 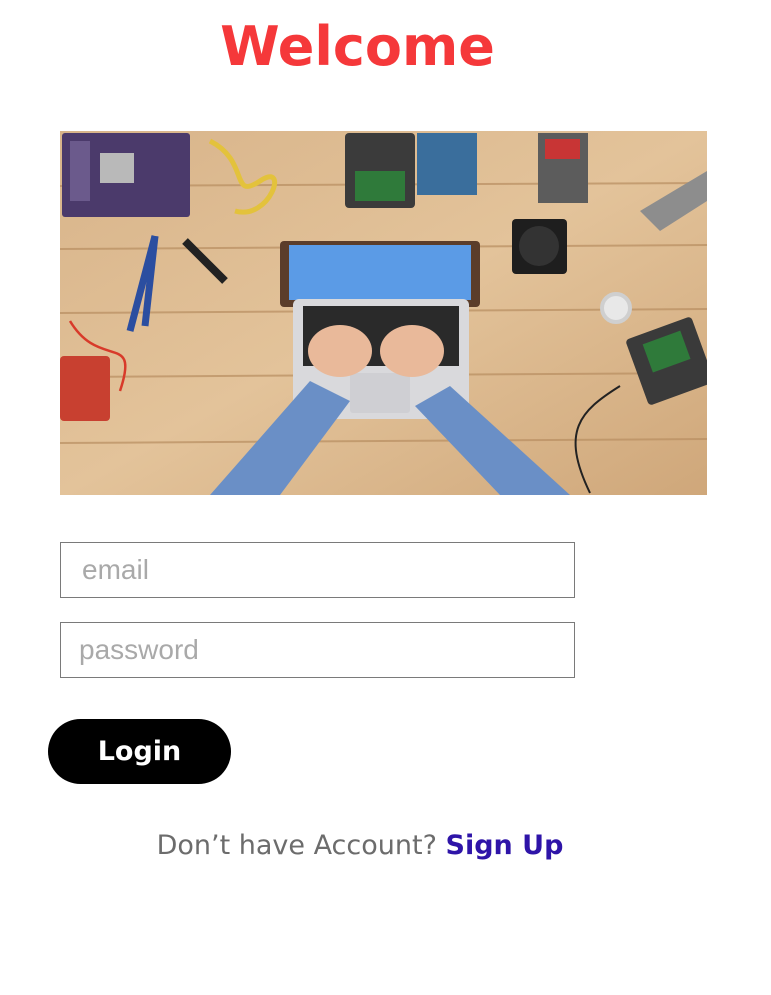 What do you see at coordinates (296, 845) in the screenshot?
I see `signup-prompt-text: Don’t have Account?` at bounding box center [296, 845].